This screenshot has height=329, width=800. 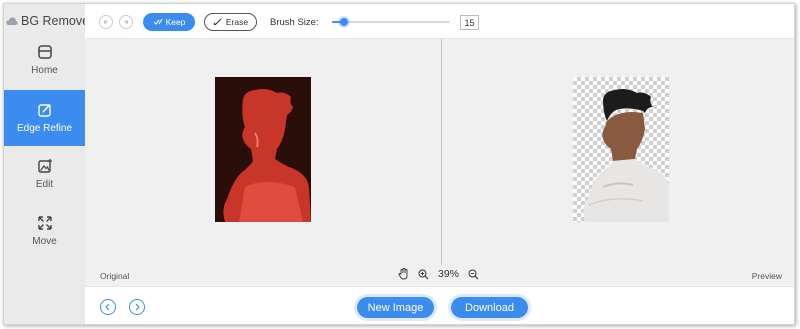 I want to click on undo-icon, so click(x=105, y=22).